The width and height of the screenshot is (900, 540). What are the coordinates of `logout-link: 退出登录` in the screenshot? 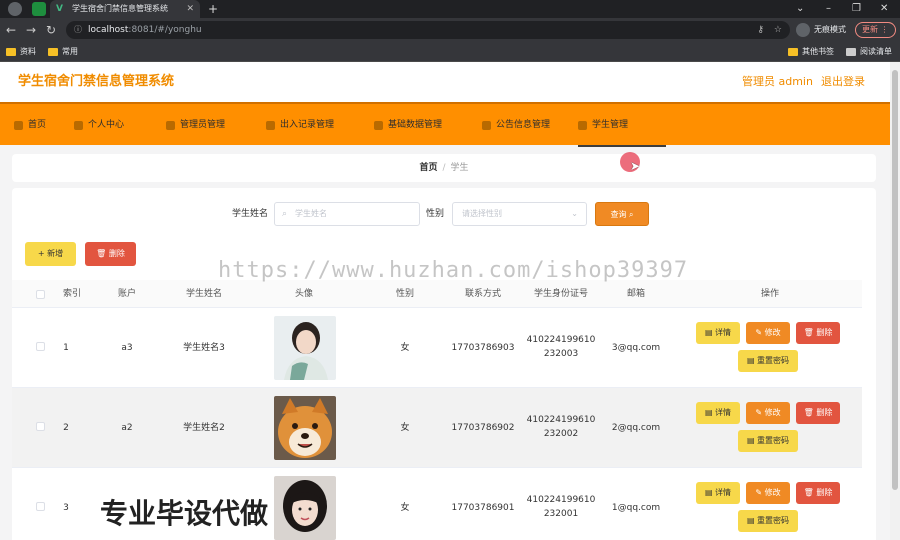 It's located at (843, 82).